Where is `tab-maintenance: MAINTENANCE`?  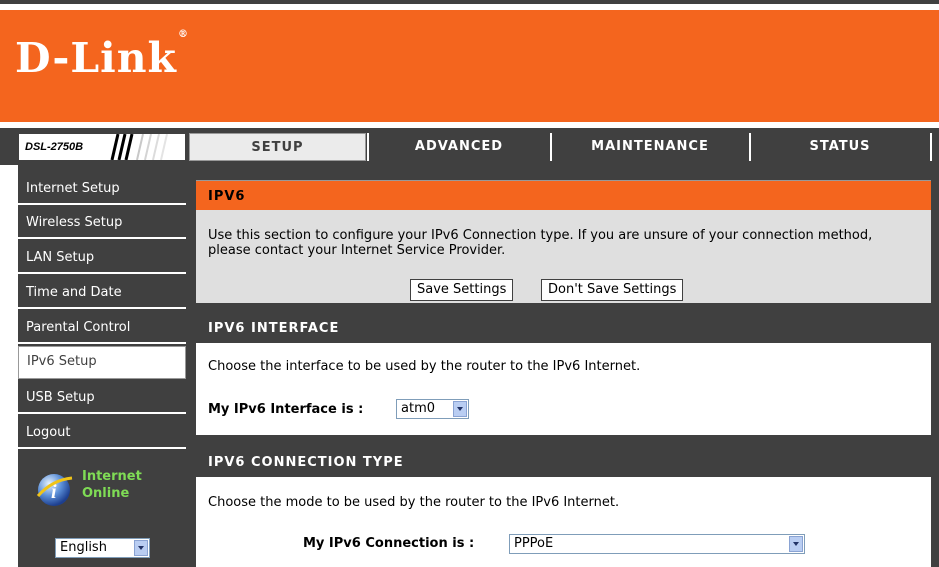 tab-maintenance: MAINTENANCE is located at coordinates (650, 147).